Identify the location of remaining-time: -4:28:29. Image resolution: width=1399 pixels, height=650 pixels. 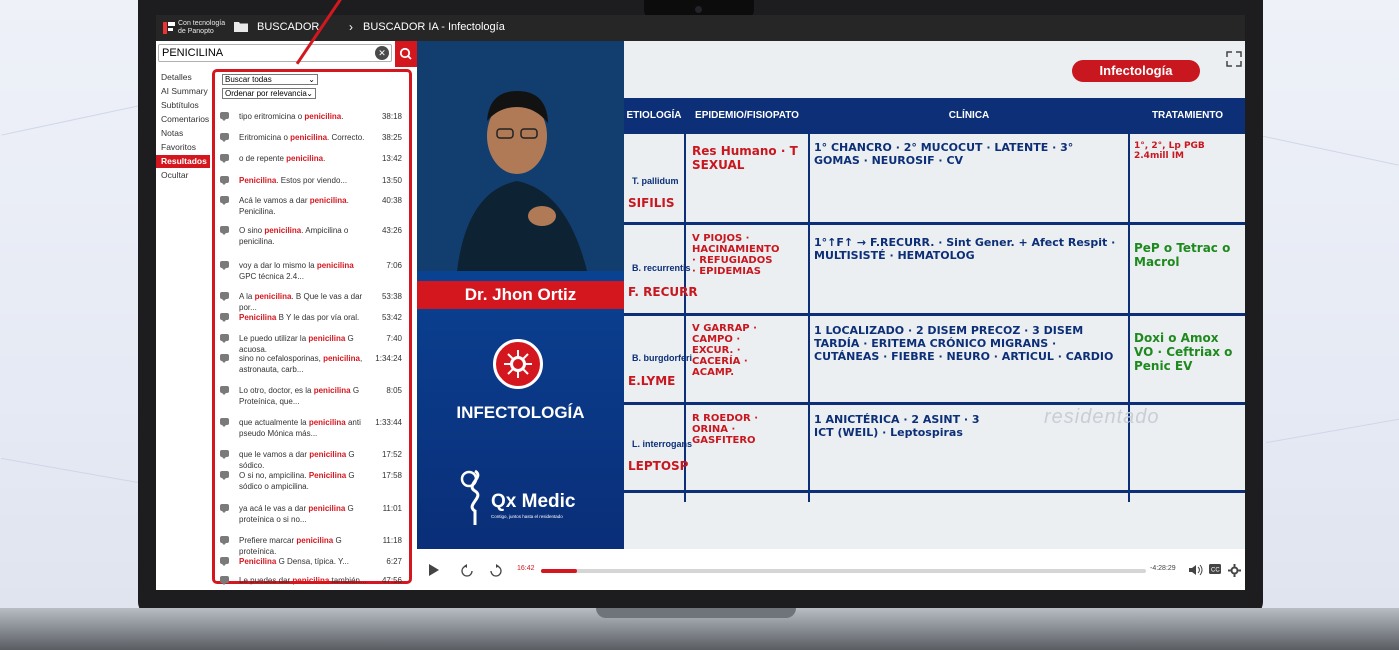
(1163, 568).